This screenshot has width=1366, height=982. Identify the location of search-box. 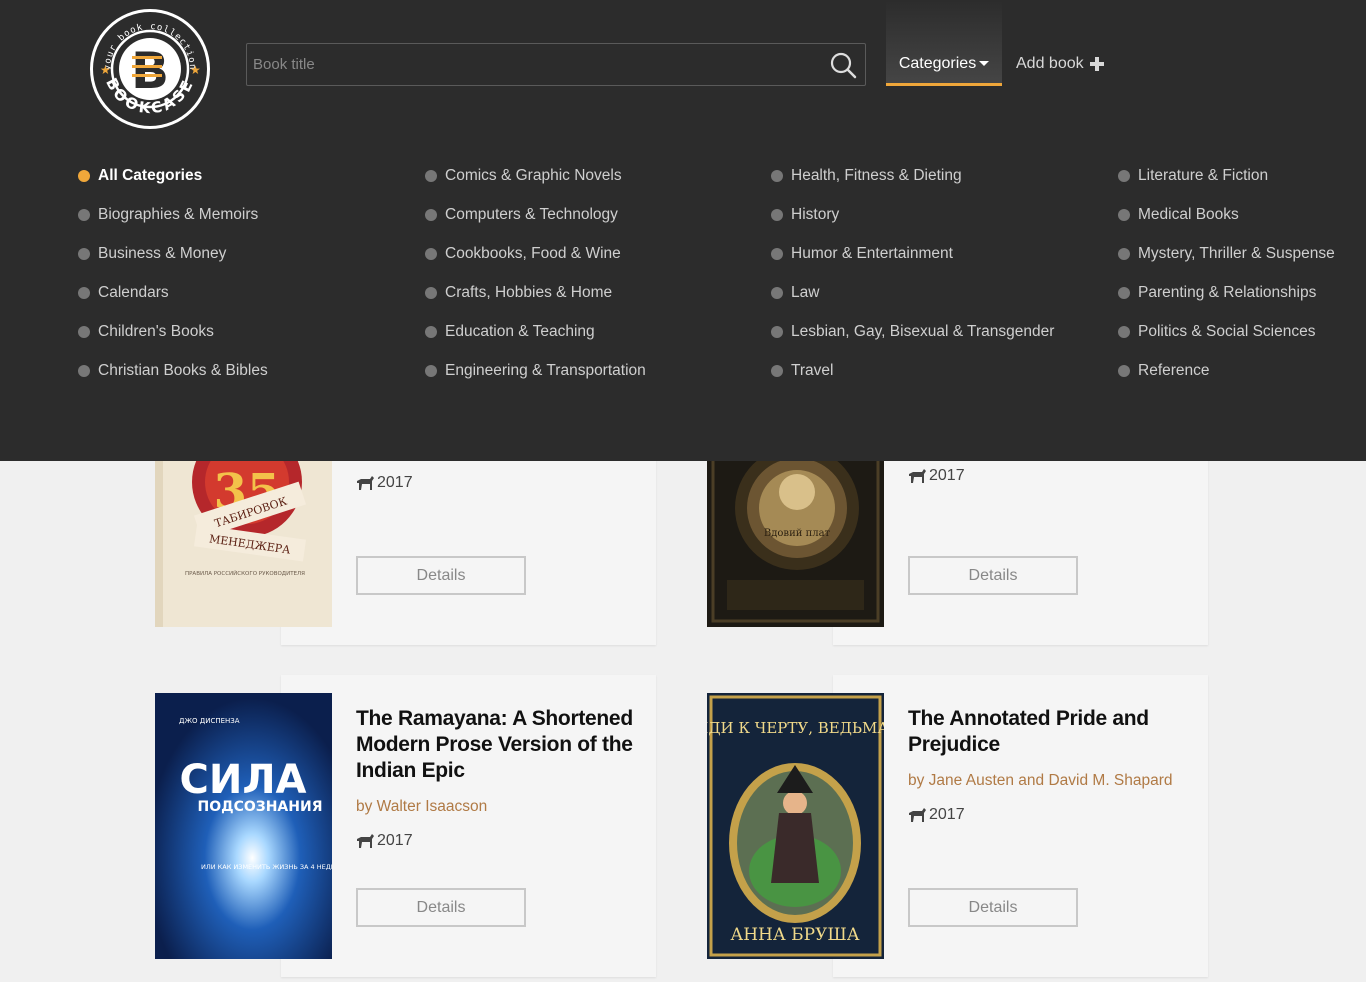
(556, 64).